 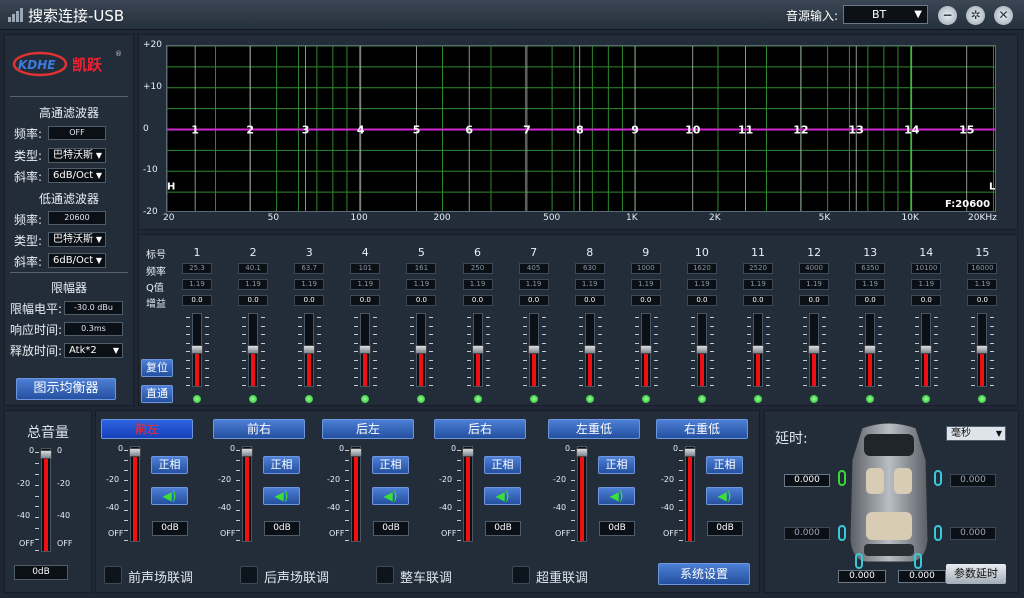 What do you see at coordinates (589, 268) in the screenshot?
I see `band-freq-input: 630` at bounding box center [589, 268].